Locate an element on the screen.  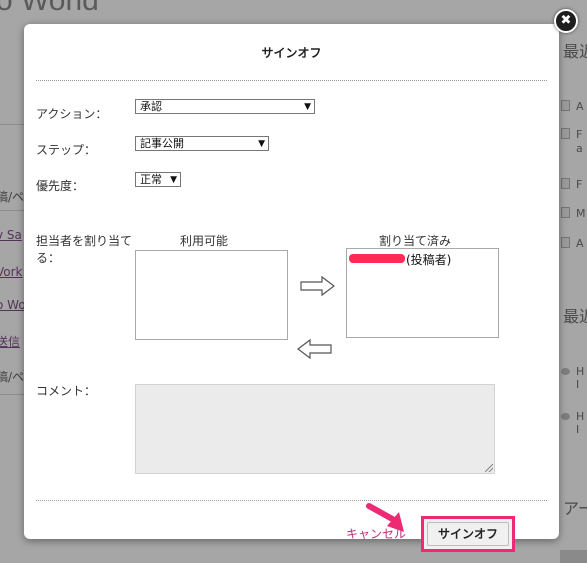
action-select: 承認 ▼ is located at coordinates (225, 106).